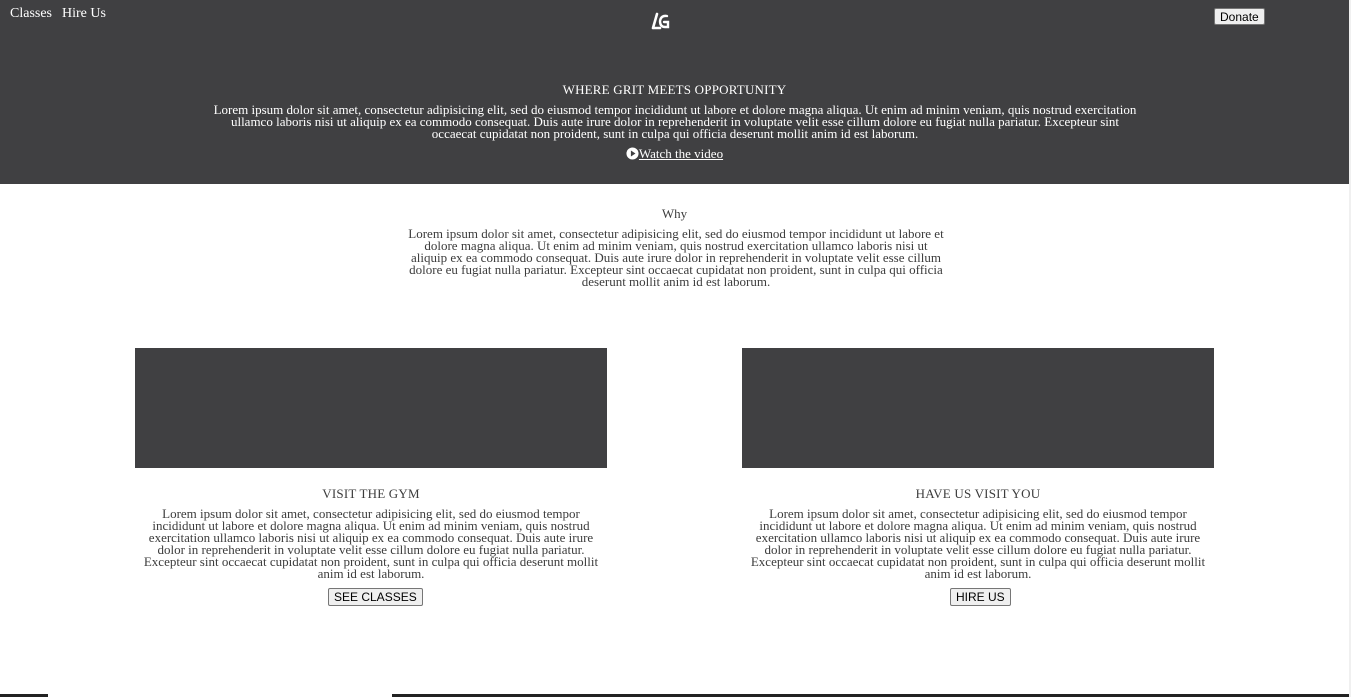 This screenshot has width=1351, height=697. I want to click on watch-video-link: Watch the video, so click(681, 153).